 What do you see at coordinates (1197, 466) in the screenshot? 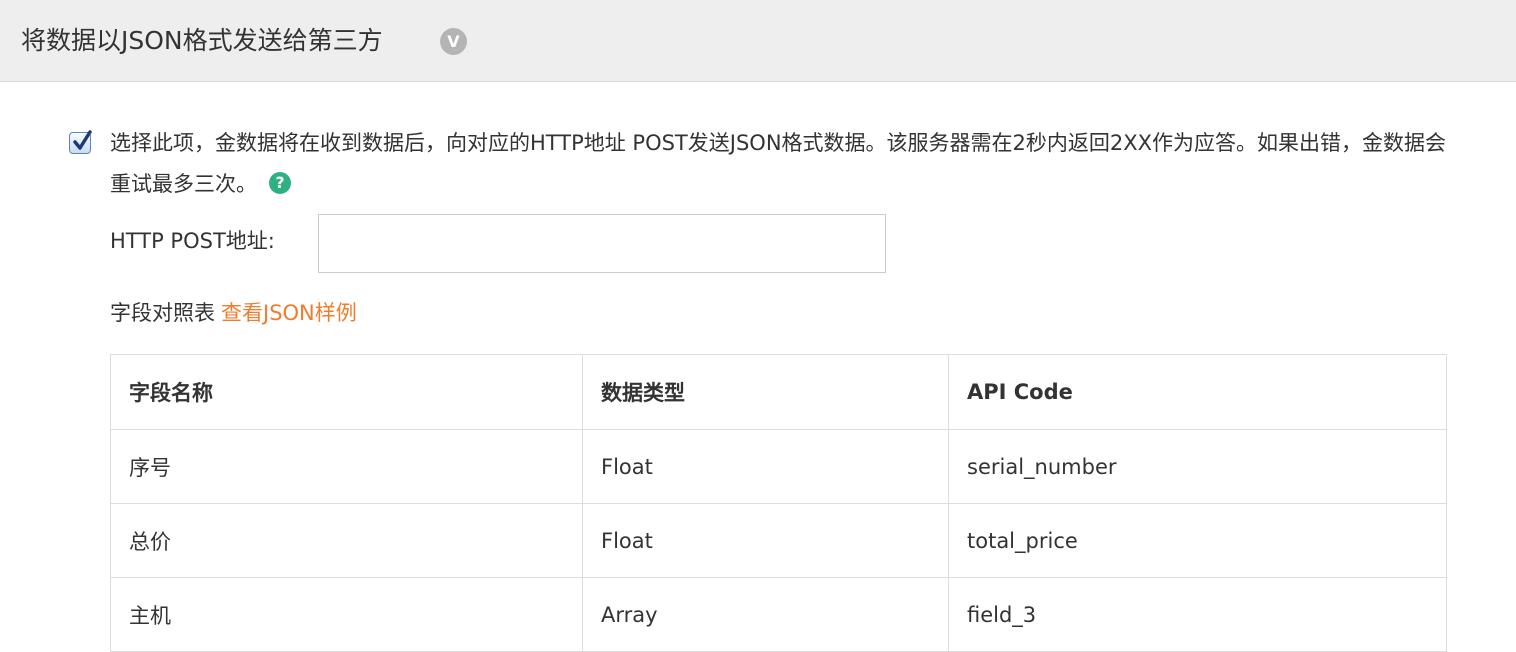
I see `api-code-cell: serial_number` at bounding box center [1197, 466].